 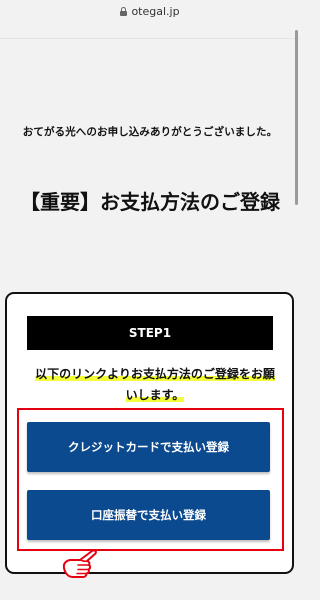 I want to click on step-label: STEP1, so click(x=150, y=333).